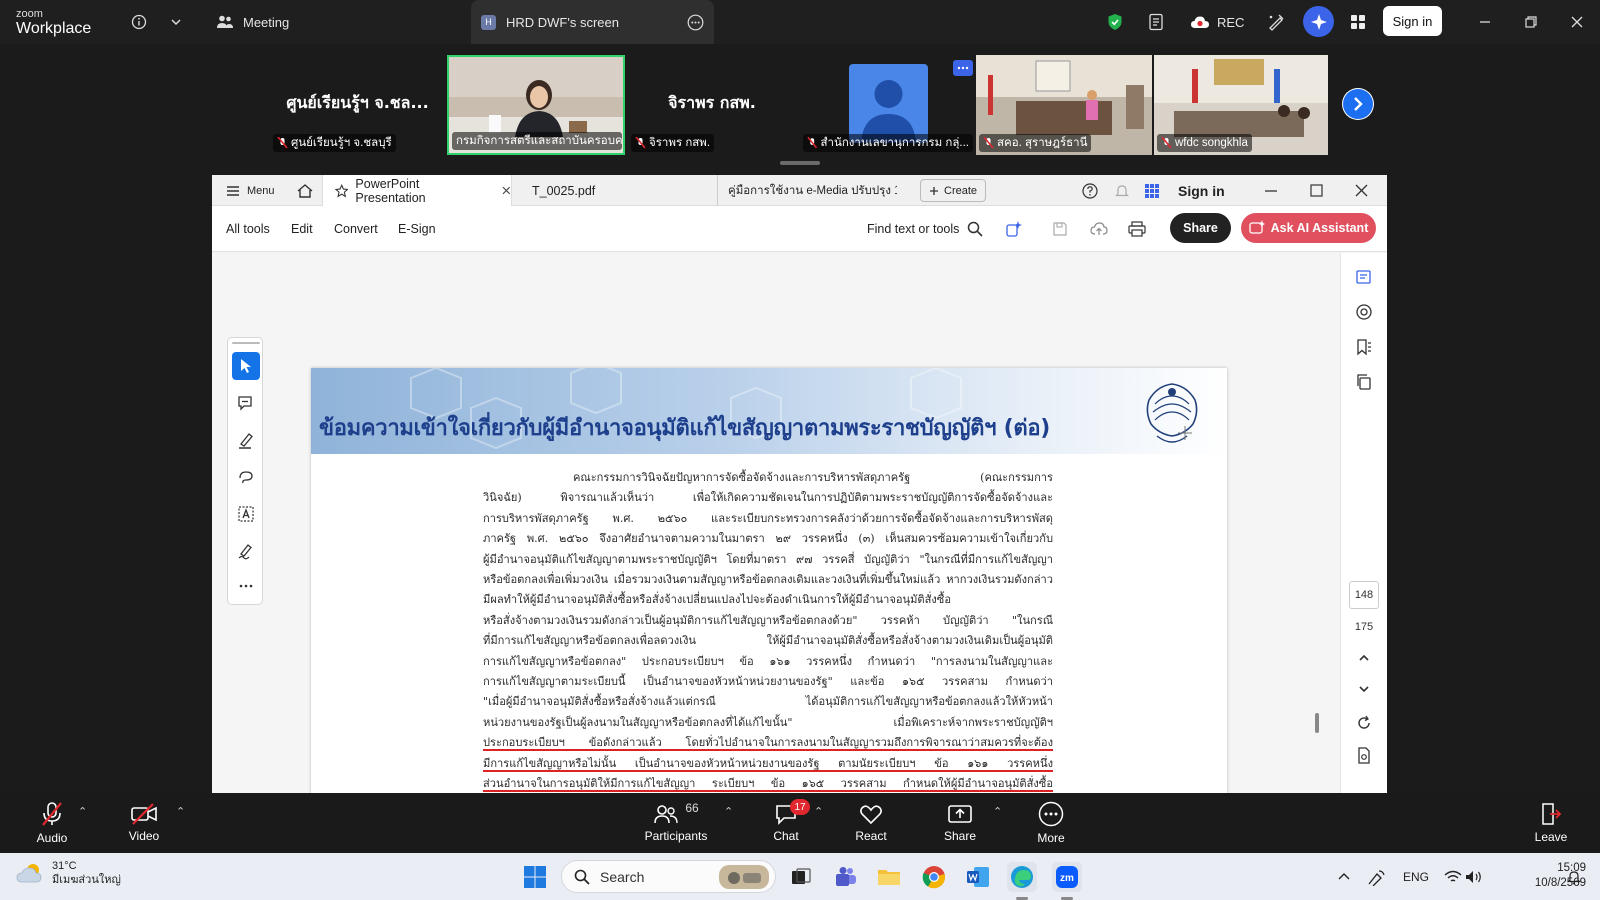  Describe the element at coordinates (1308, 228) in the screenshot. I see `ask-ai-assistant-button: Ask AI Assistant` at that location.